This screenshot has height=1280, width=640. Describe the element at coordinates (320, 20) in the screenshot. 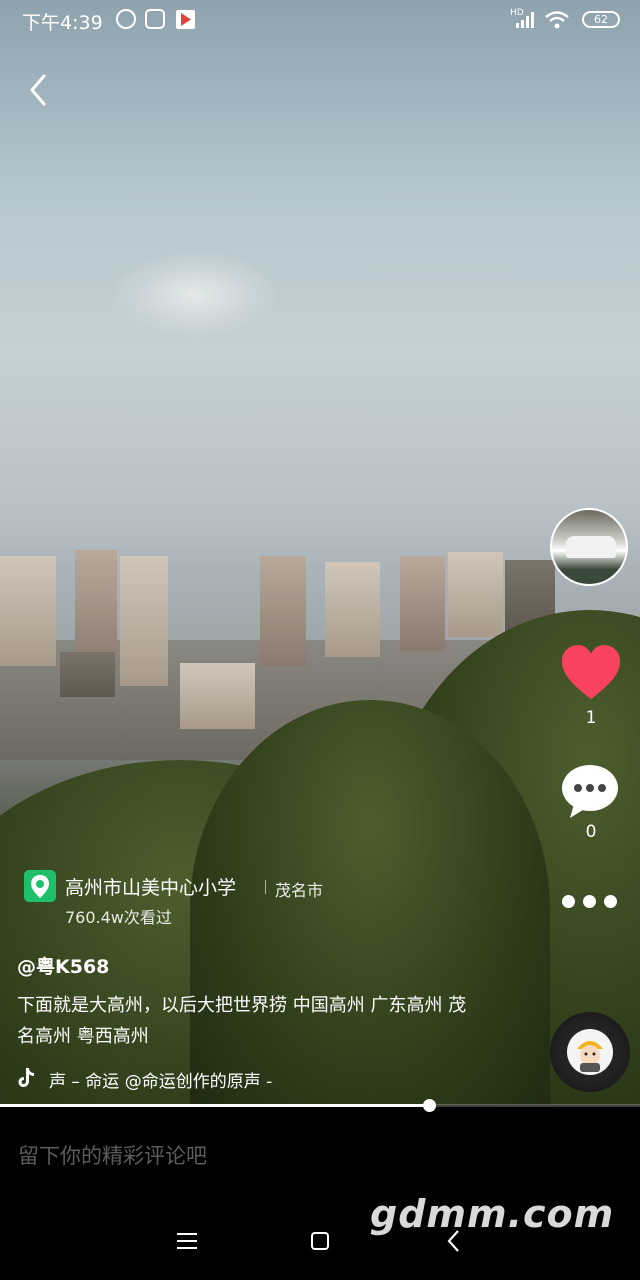

I see `status-bar: 下午4:39 HD 62` at that location.